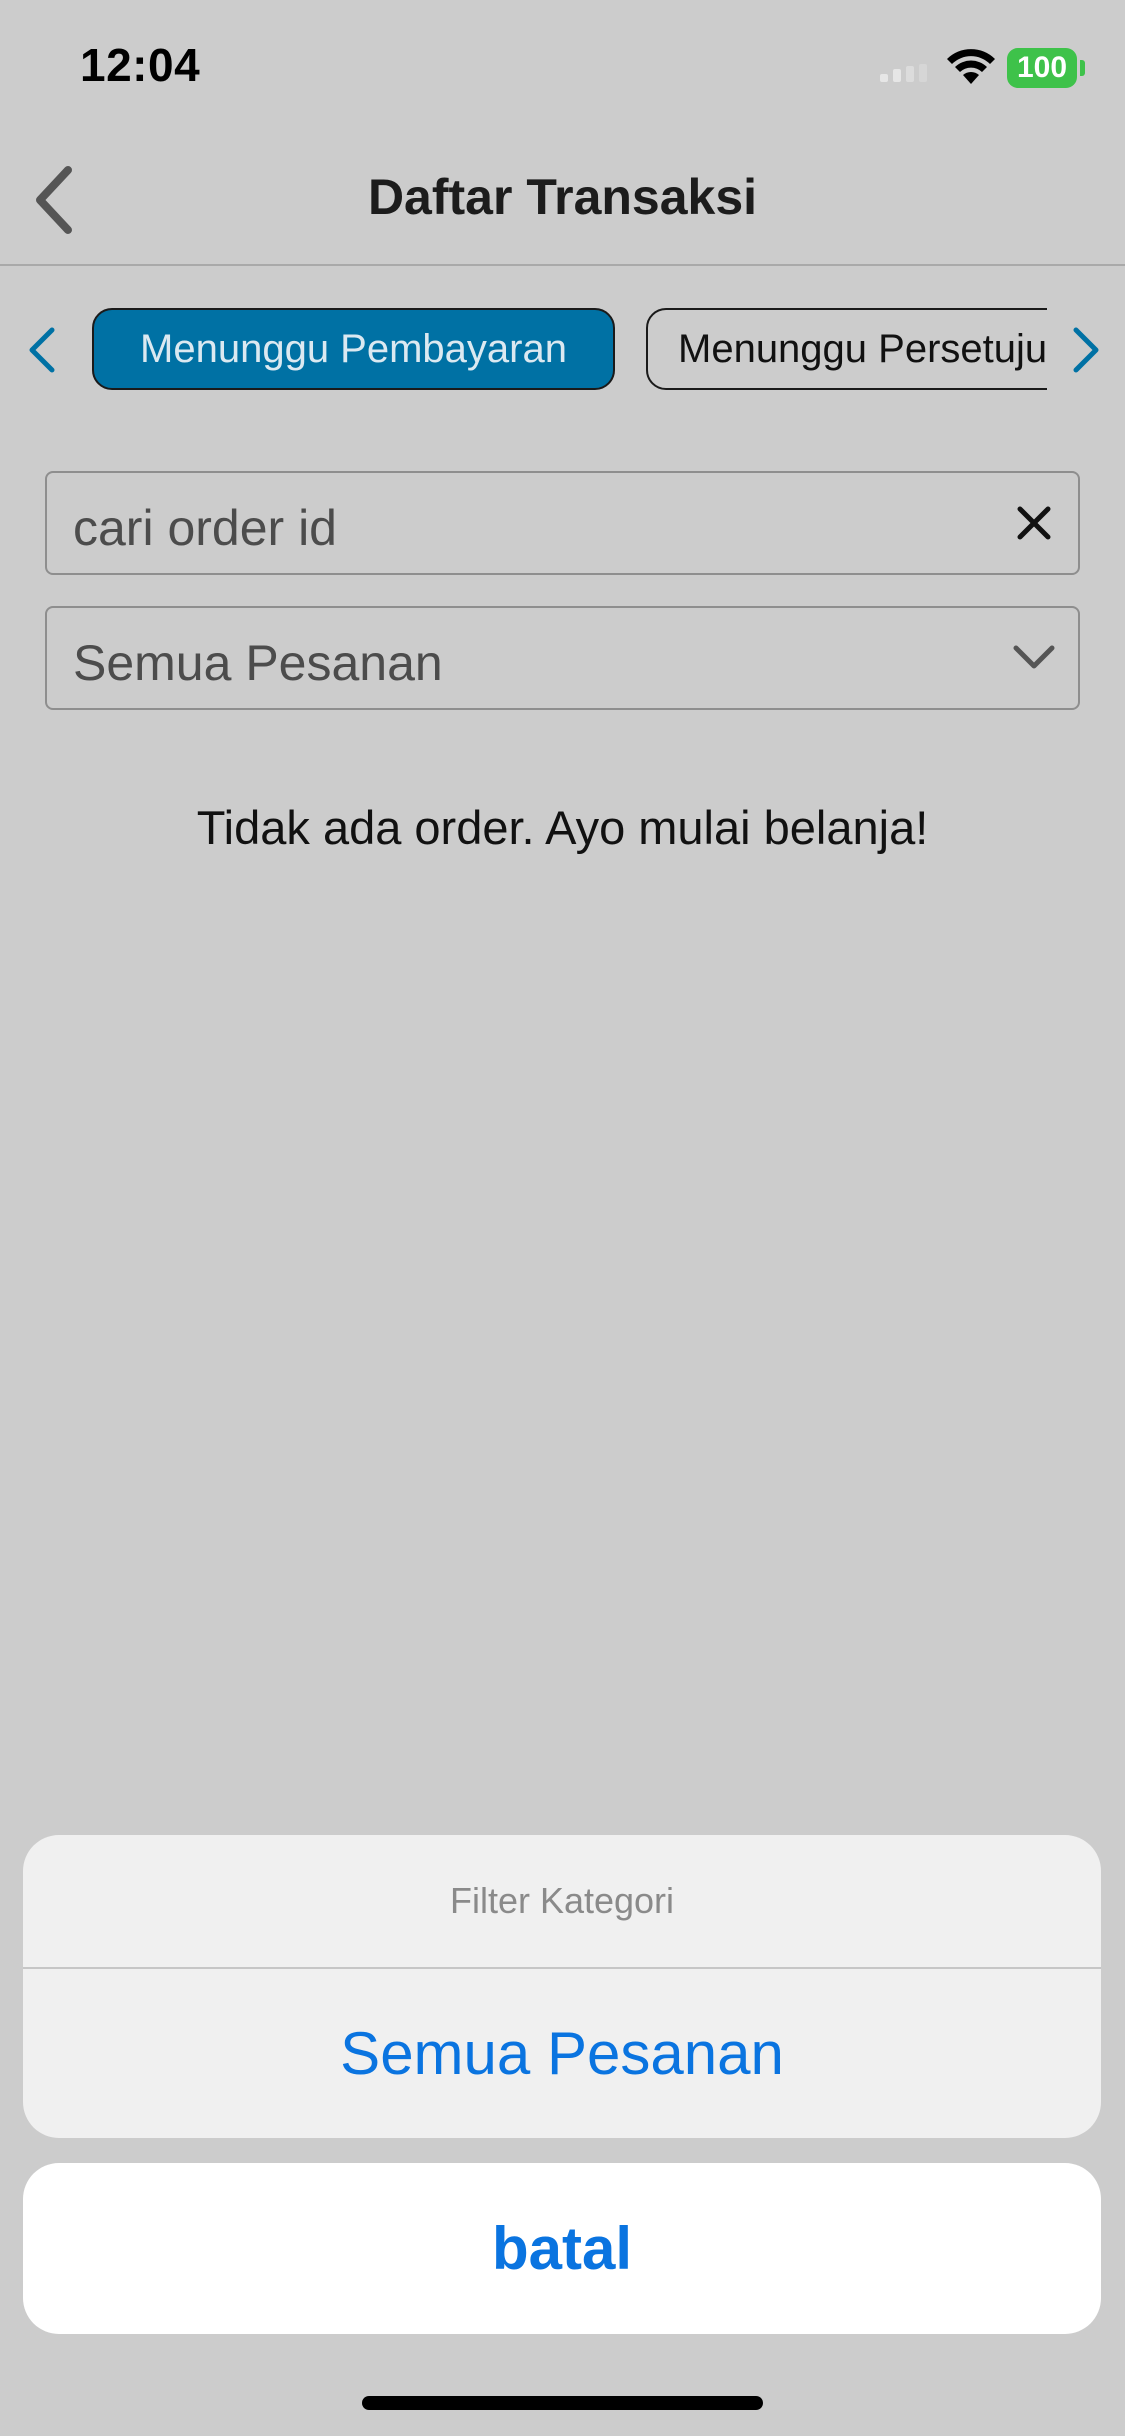 This screenshot has width=1125, height=2436. I want to click on action-sheet-title: Filter Kategori, so click(562, 1902).